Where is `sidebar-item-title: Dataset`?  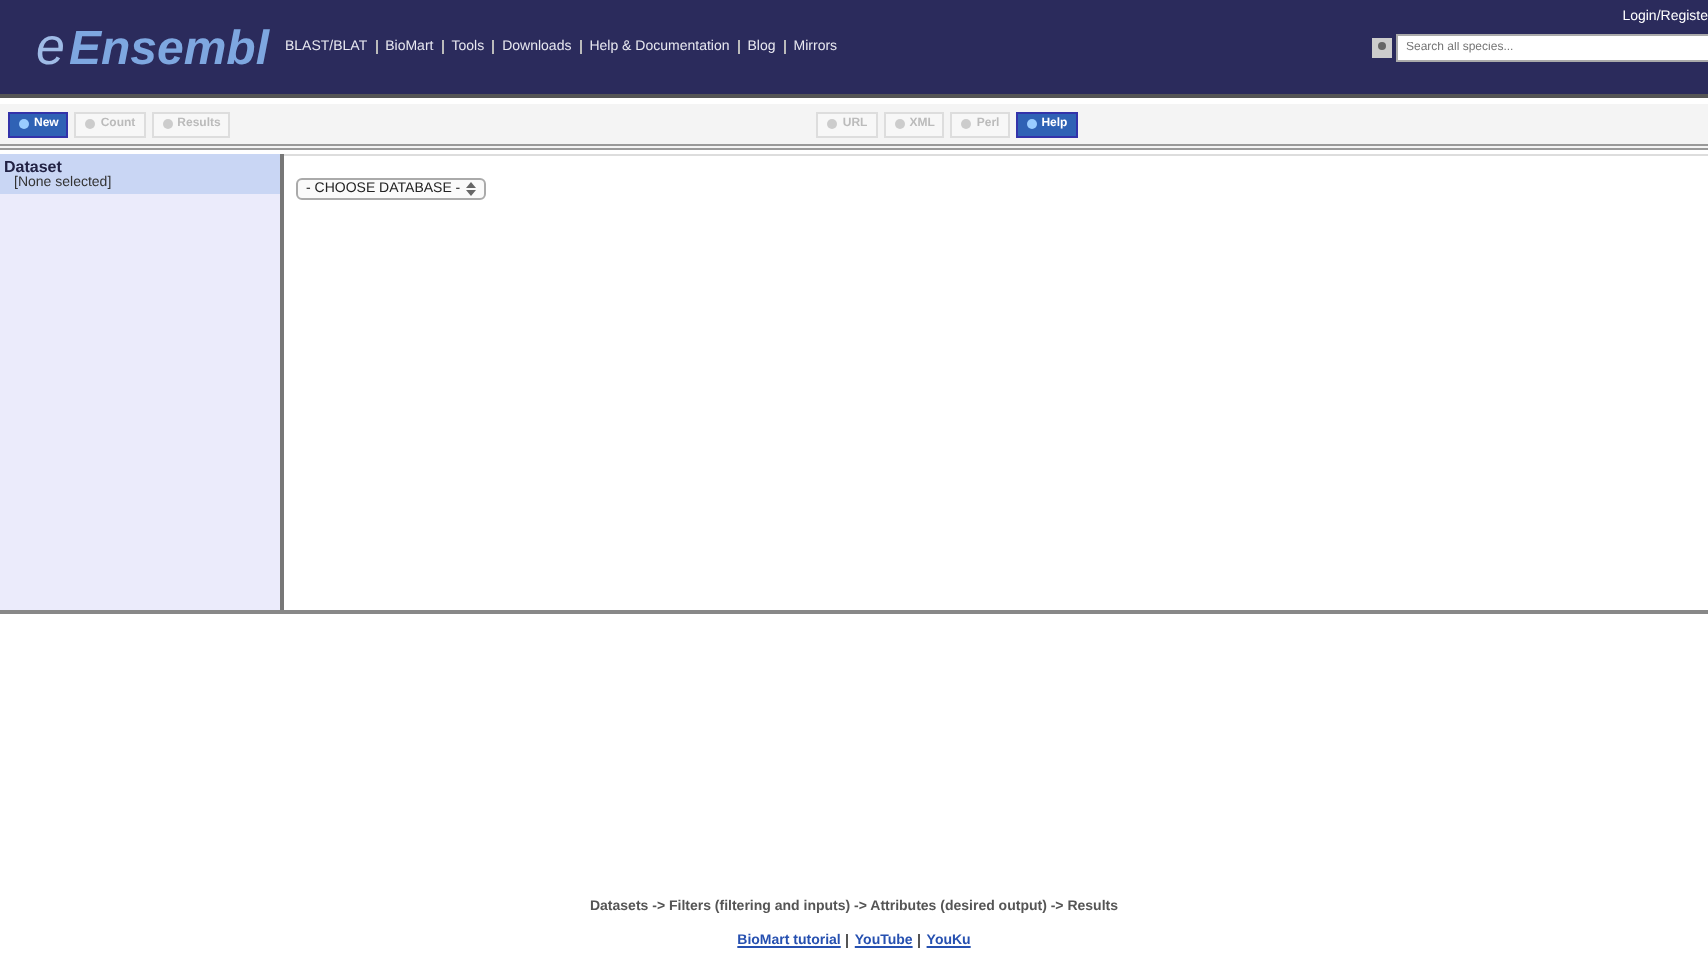
sidebar-item-title: Dataset is located at coordinates (33, 167).